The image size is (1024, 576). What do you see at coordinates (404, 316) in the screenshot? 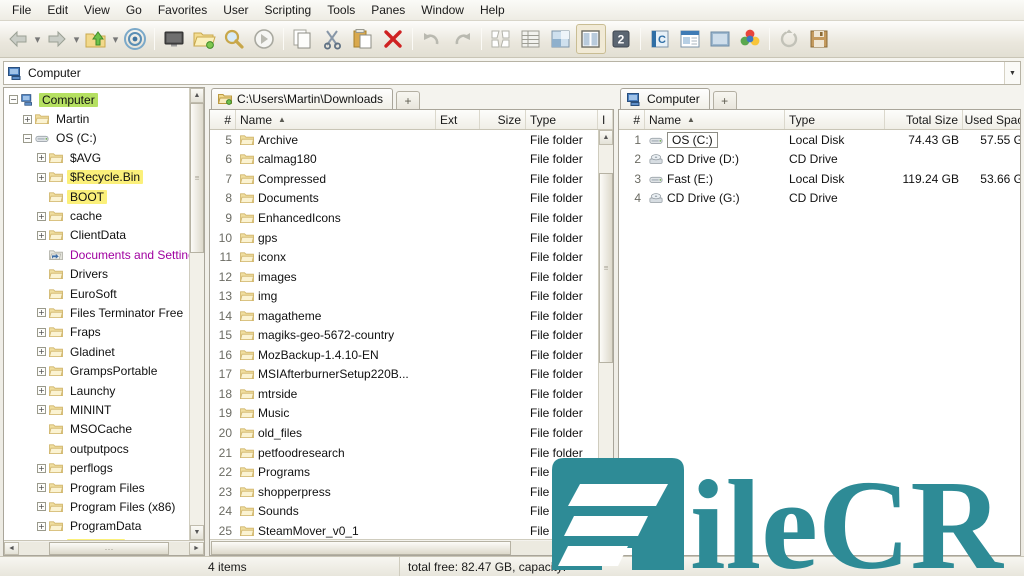
I see `table-row: 14magathemeFile folder(` at bounding box center [404, 316].